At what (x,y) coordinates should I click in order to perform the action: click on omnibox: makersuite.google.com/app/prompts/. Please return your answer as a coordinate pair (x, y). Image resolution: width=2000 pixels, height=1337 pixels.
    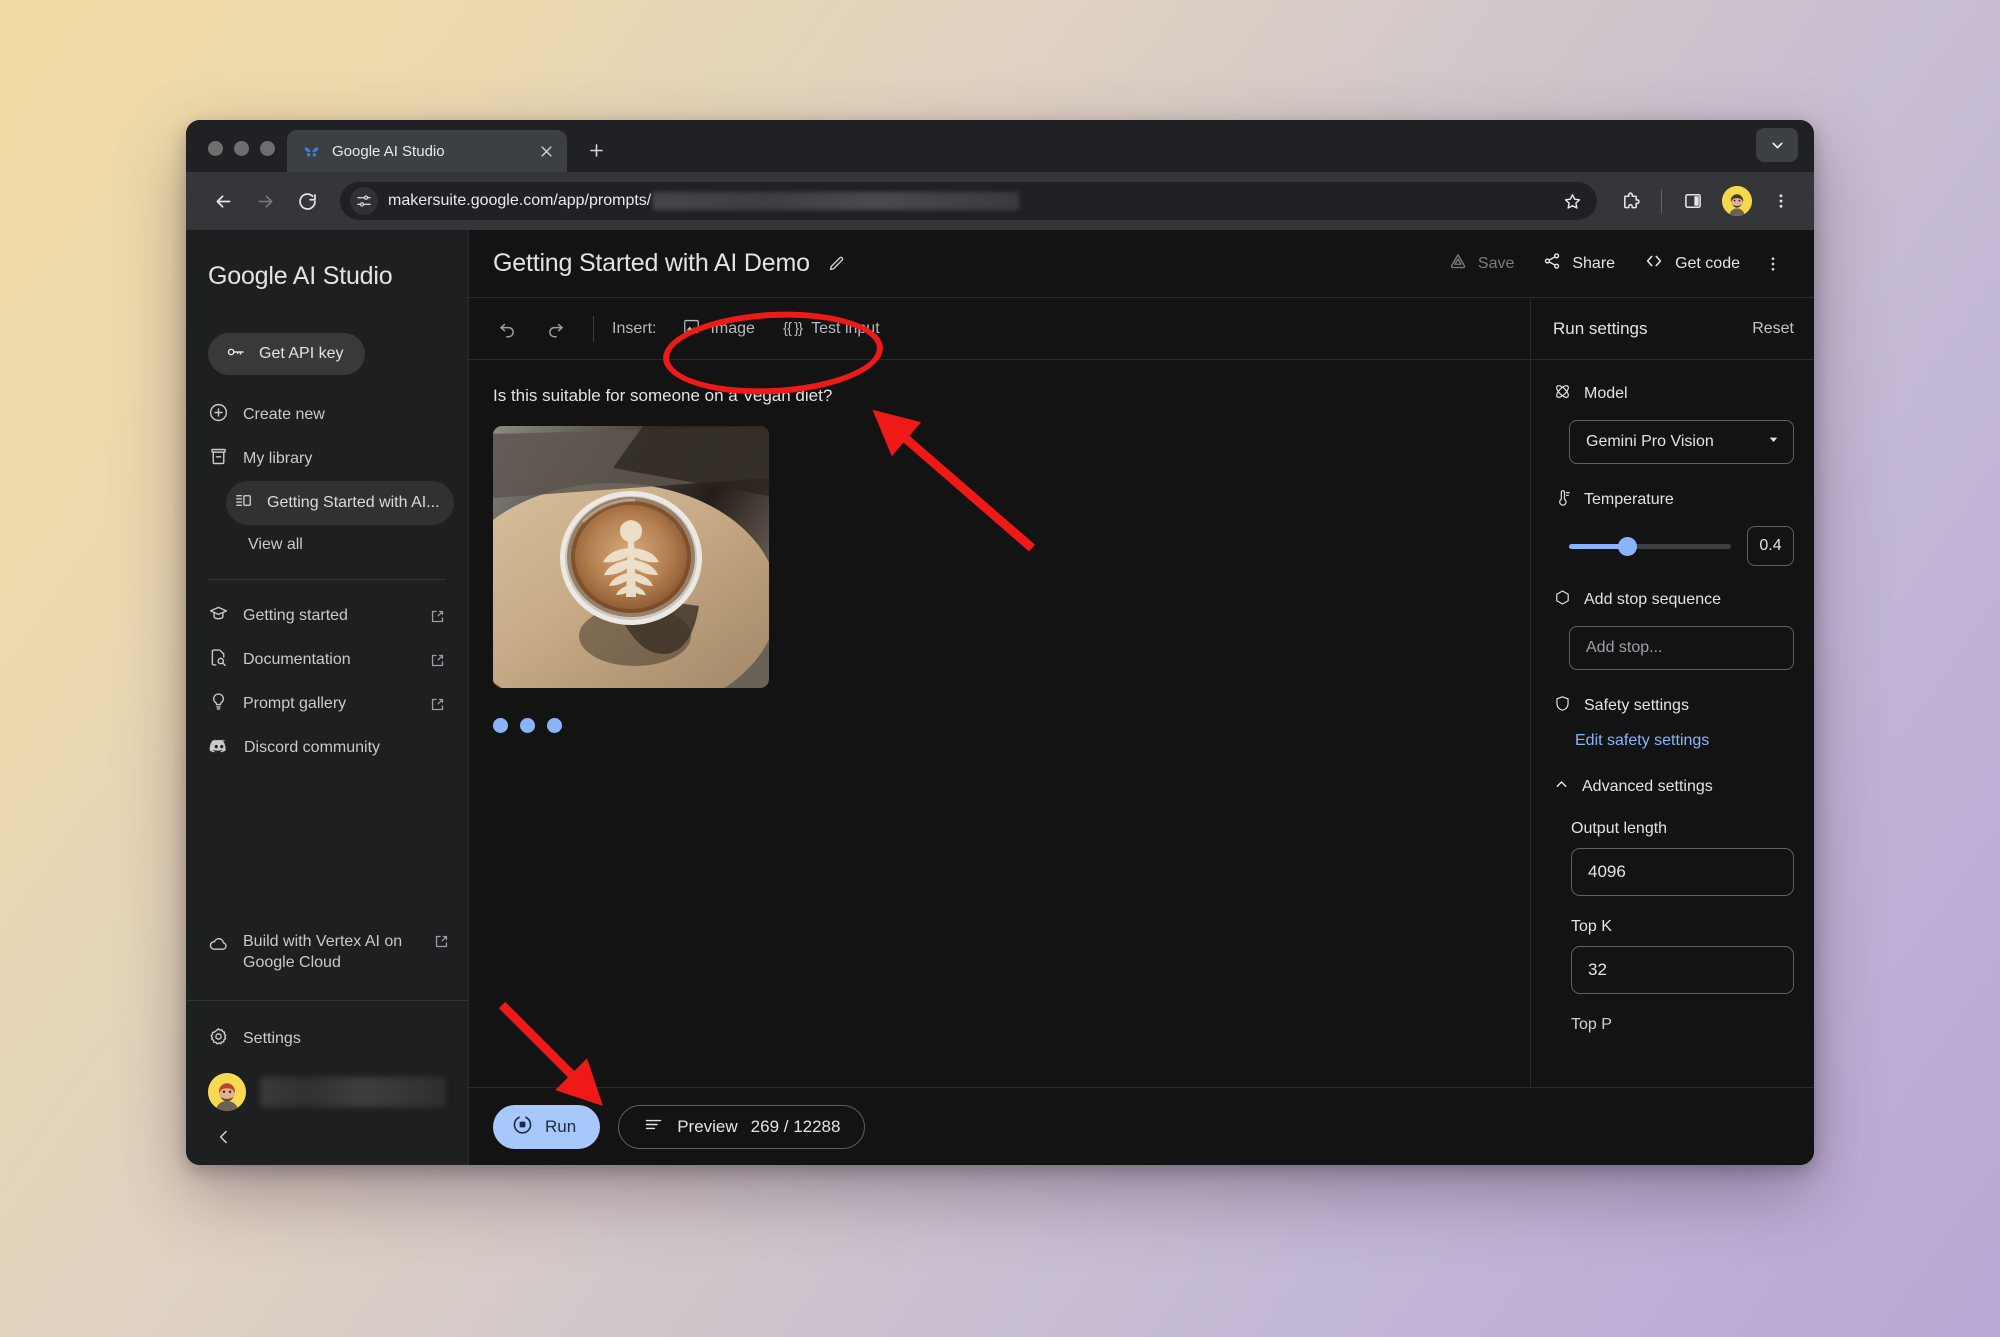
    Looking at the image, I should click on (968, 201).